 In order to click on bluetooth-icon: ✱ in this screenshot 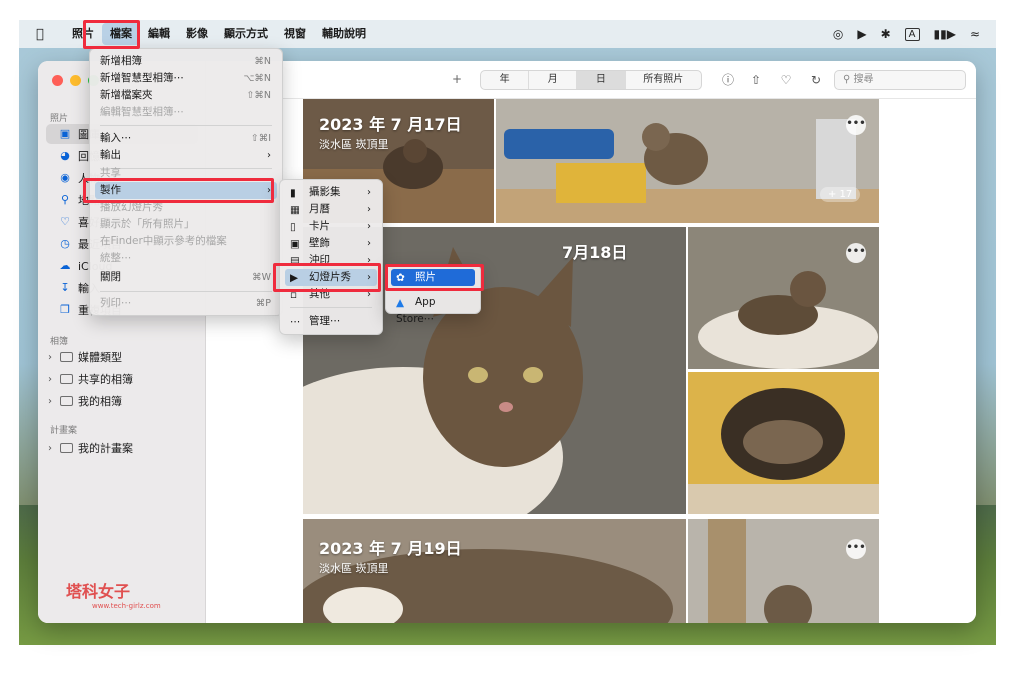, I will do `click(886, 34)`.